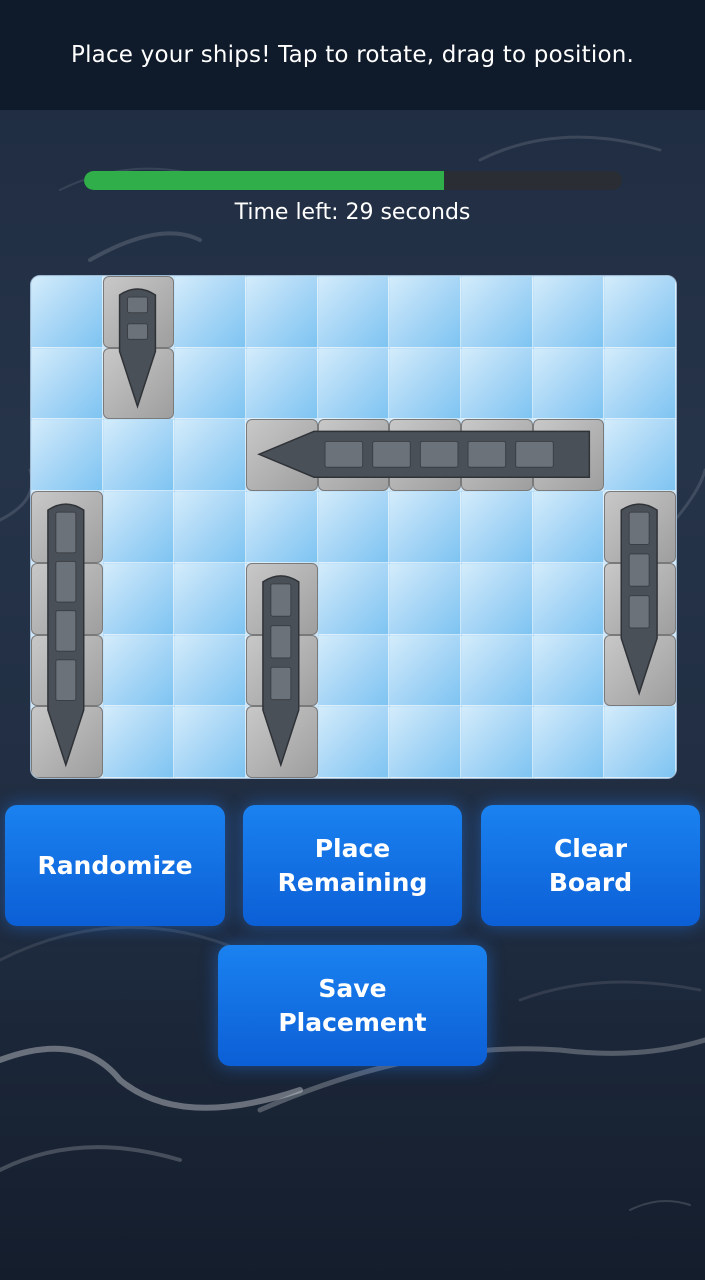  What do you see at coordinates (115, 865) in the screenshot?
I see `randomize-button: Randomize` at bounding box center [115, 865].